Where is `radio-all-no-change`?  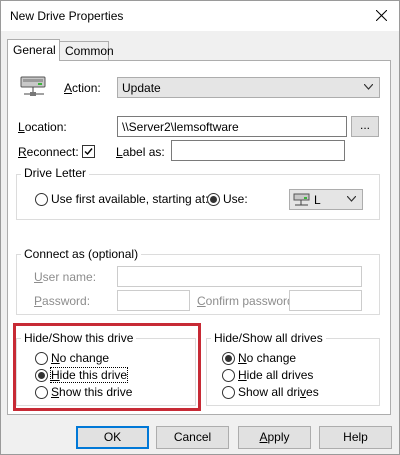
radio-all-no-change is located at coordinates (228, 358).